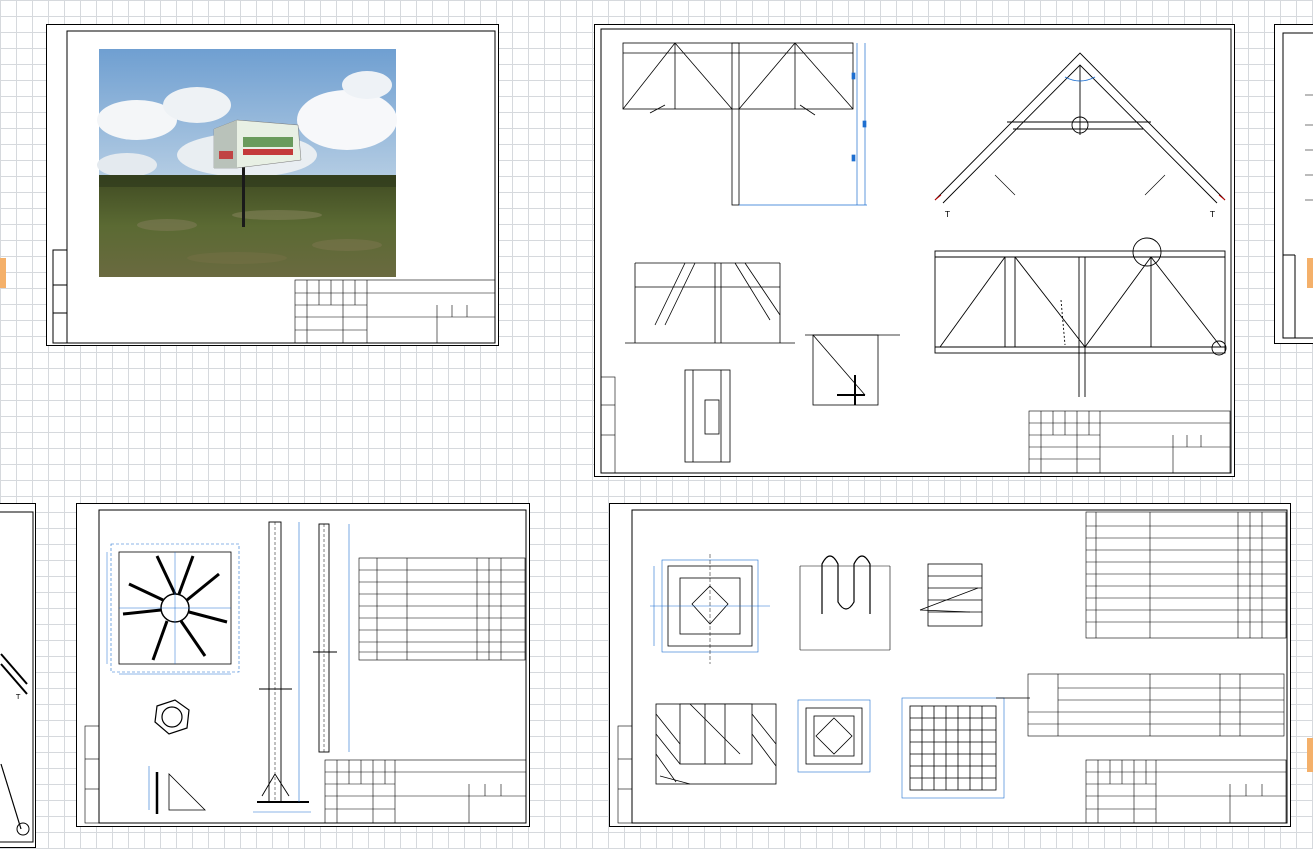 This screenshot has width=1313, height=849. What do you see at coordinates (1297, 185) in the screenshot?
I see `partial-sheet-right-top-drawing` at bounding box center [1297, 185].